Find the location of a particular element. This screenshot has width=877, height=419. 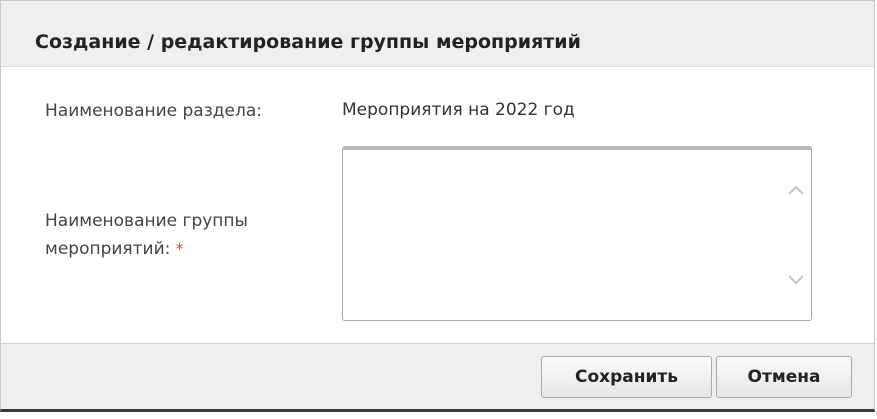

save-button: Сохранить is located at coordinates (626, 377).